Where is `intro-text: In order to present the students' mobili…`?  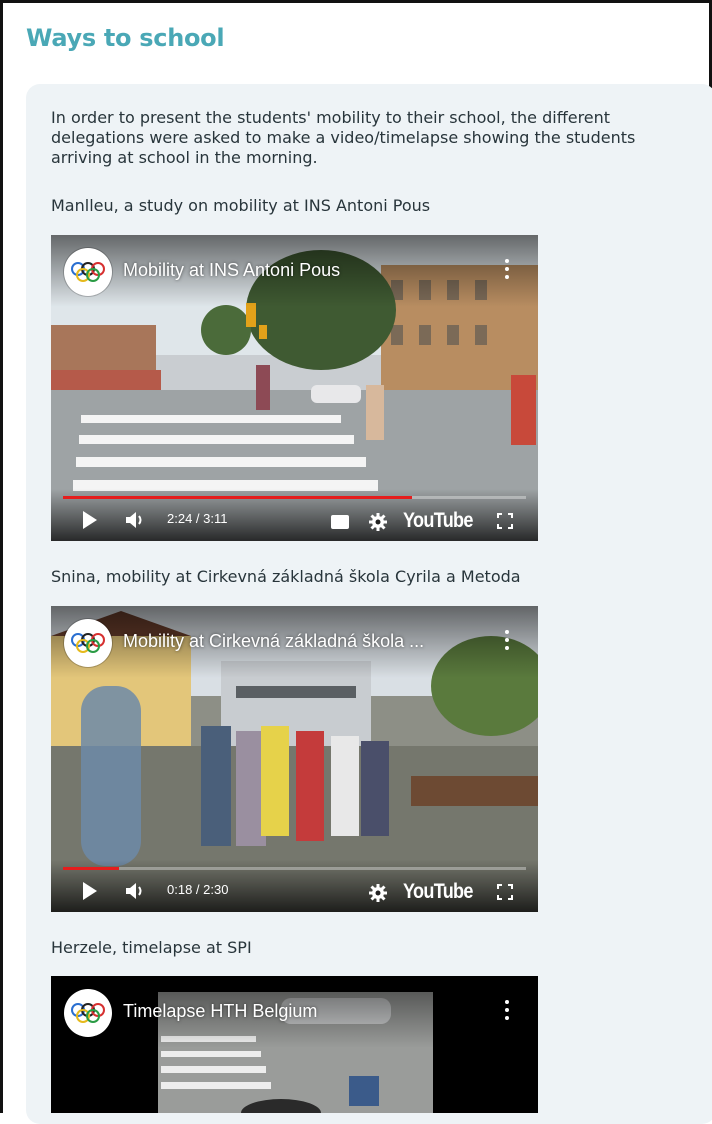
intro-text: In order to present the students' mobili… is located at coordinates (343, 137).